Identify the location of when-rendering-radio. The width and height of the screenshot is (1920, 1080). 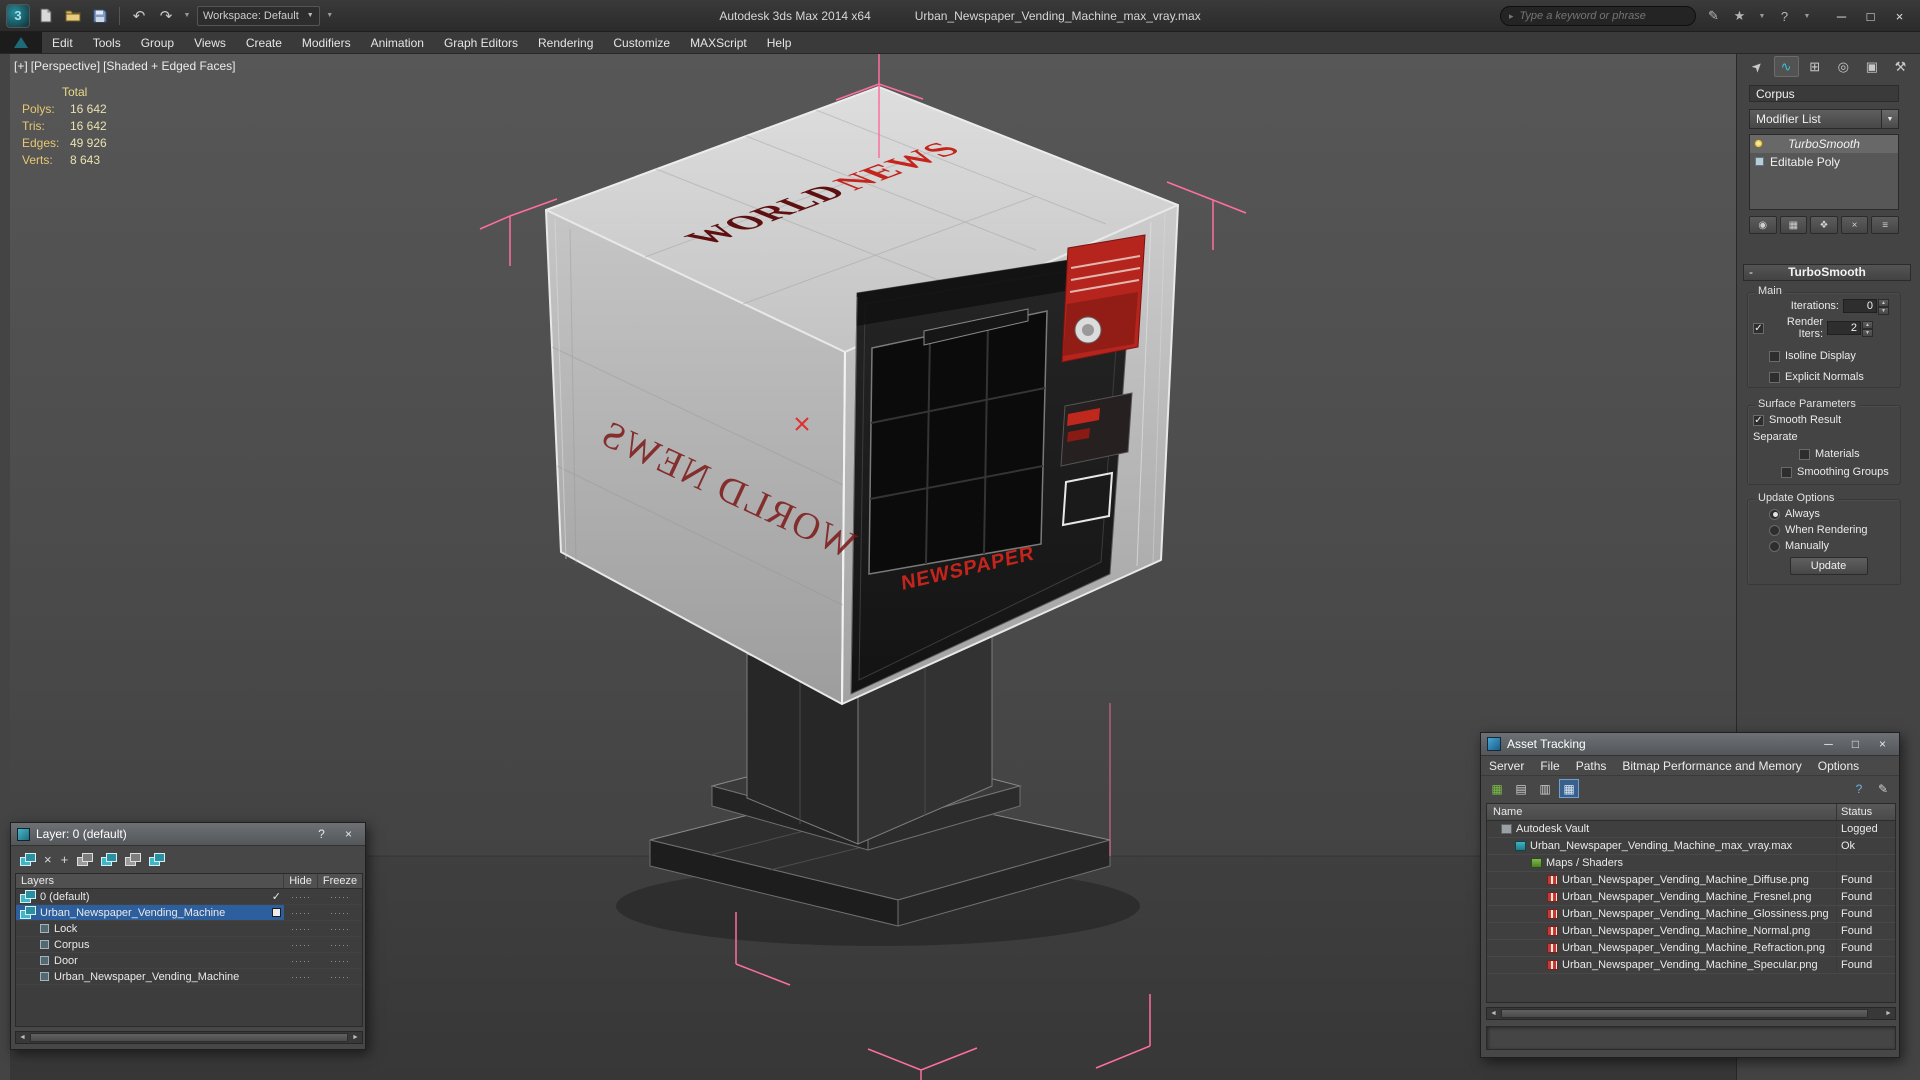
(1774, 530).